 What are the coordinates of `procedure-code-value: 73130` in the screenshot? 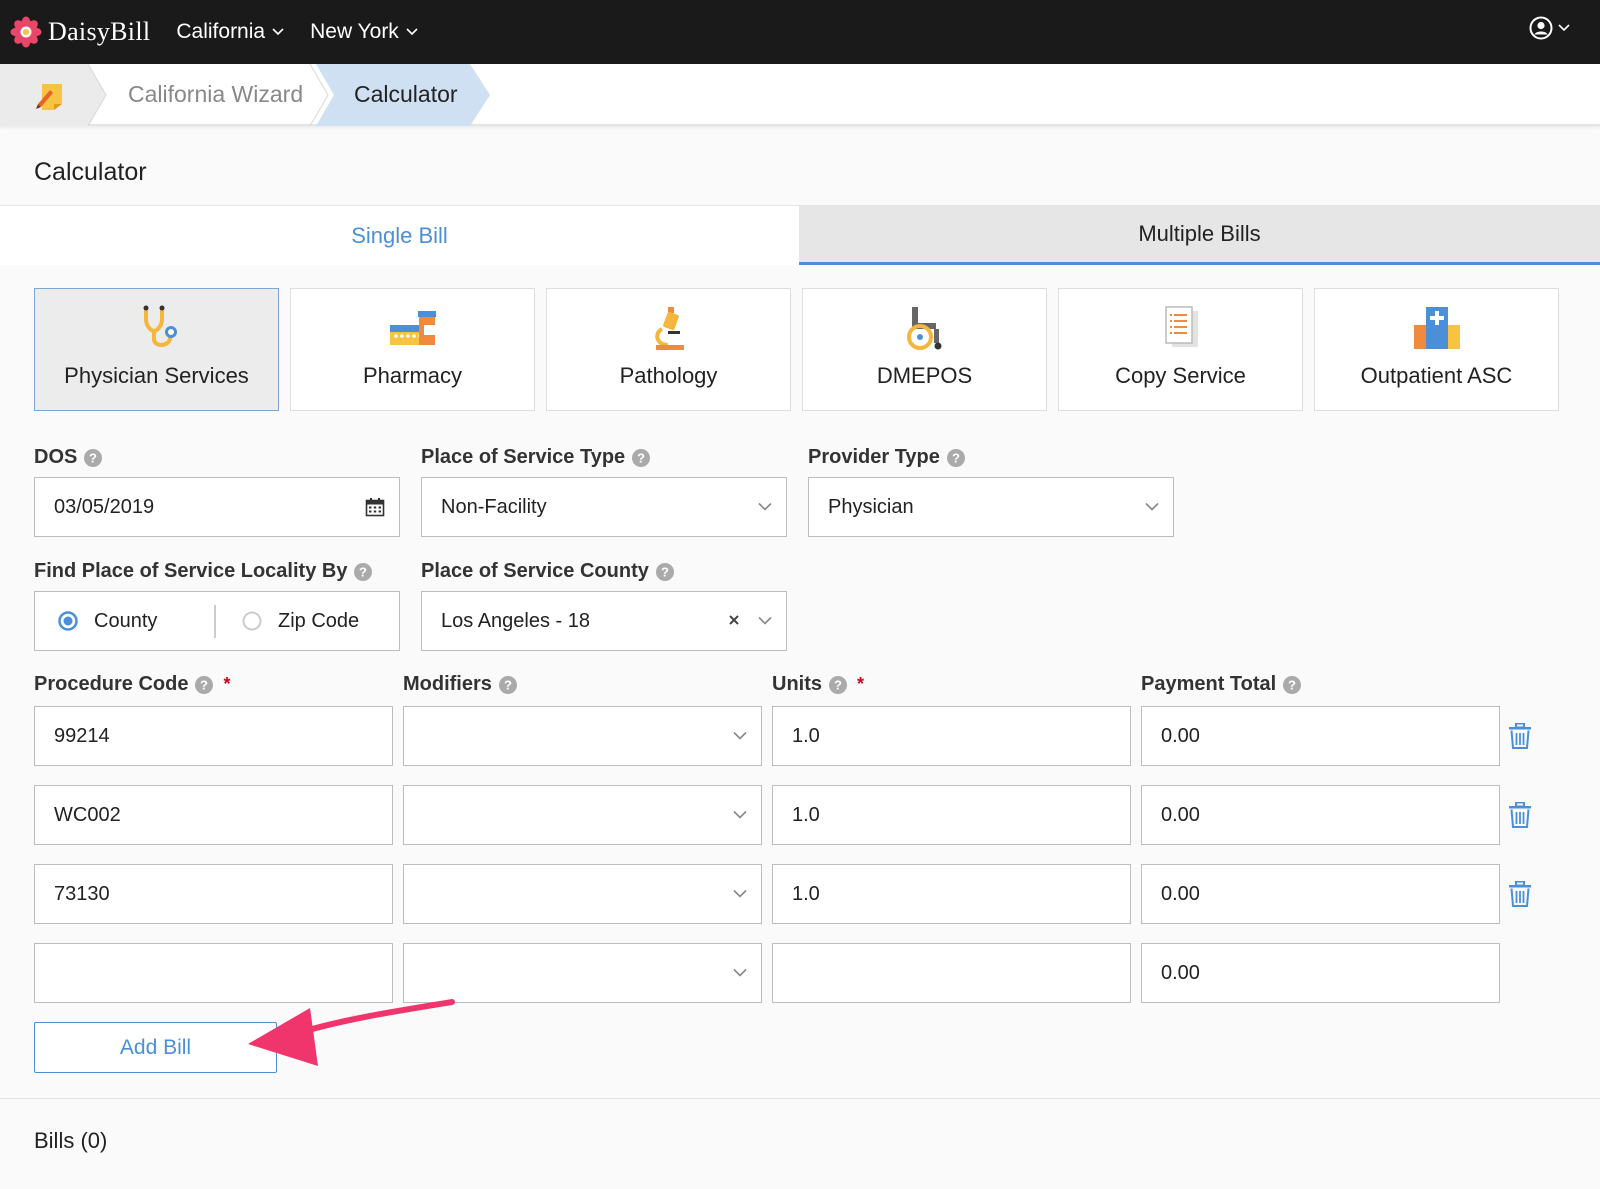 It's located at (82, 893).